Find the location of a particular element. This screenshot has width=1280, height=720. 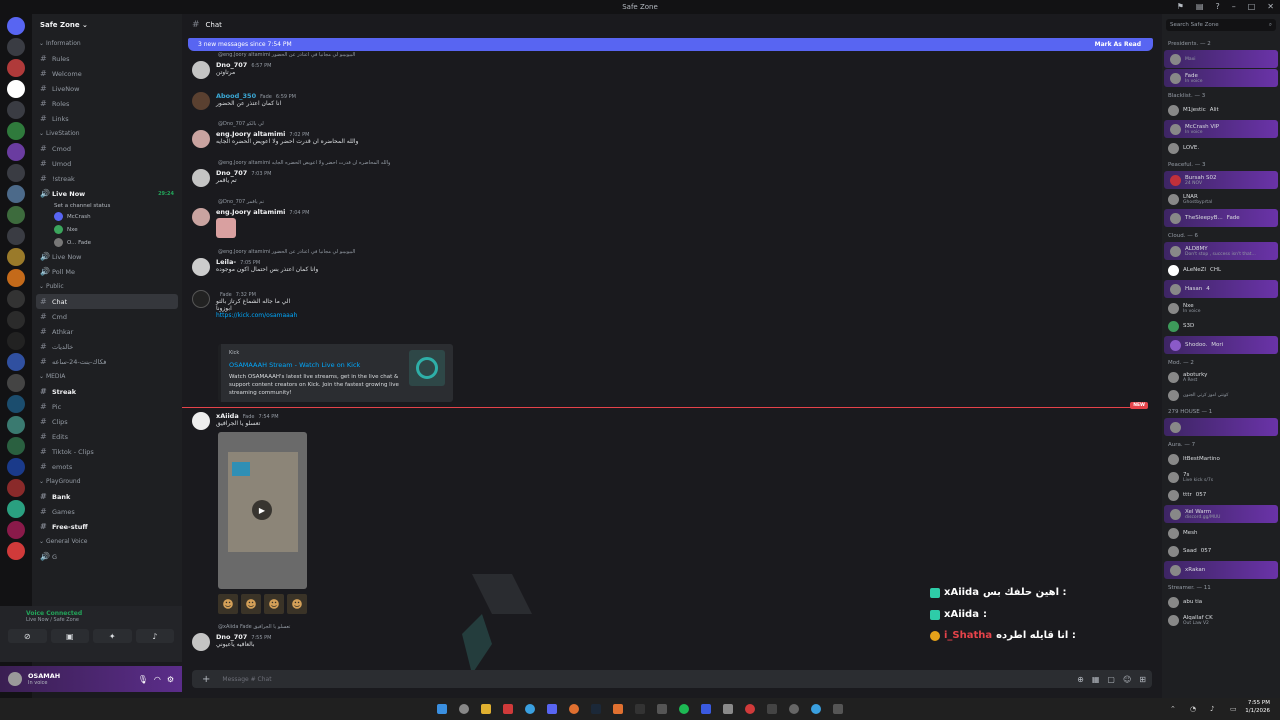

channel-khalidiyat: # خالديات is located at coordinates (107, 346).